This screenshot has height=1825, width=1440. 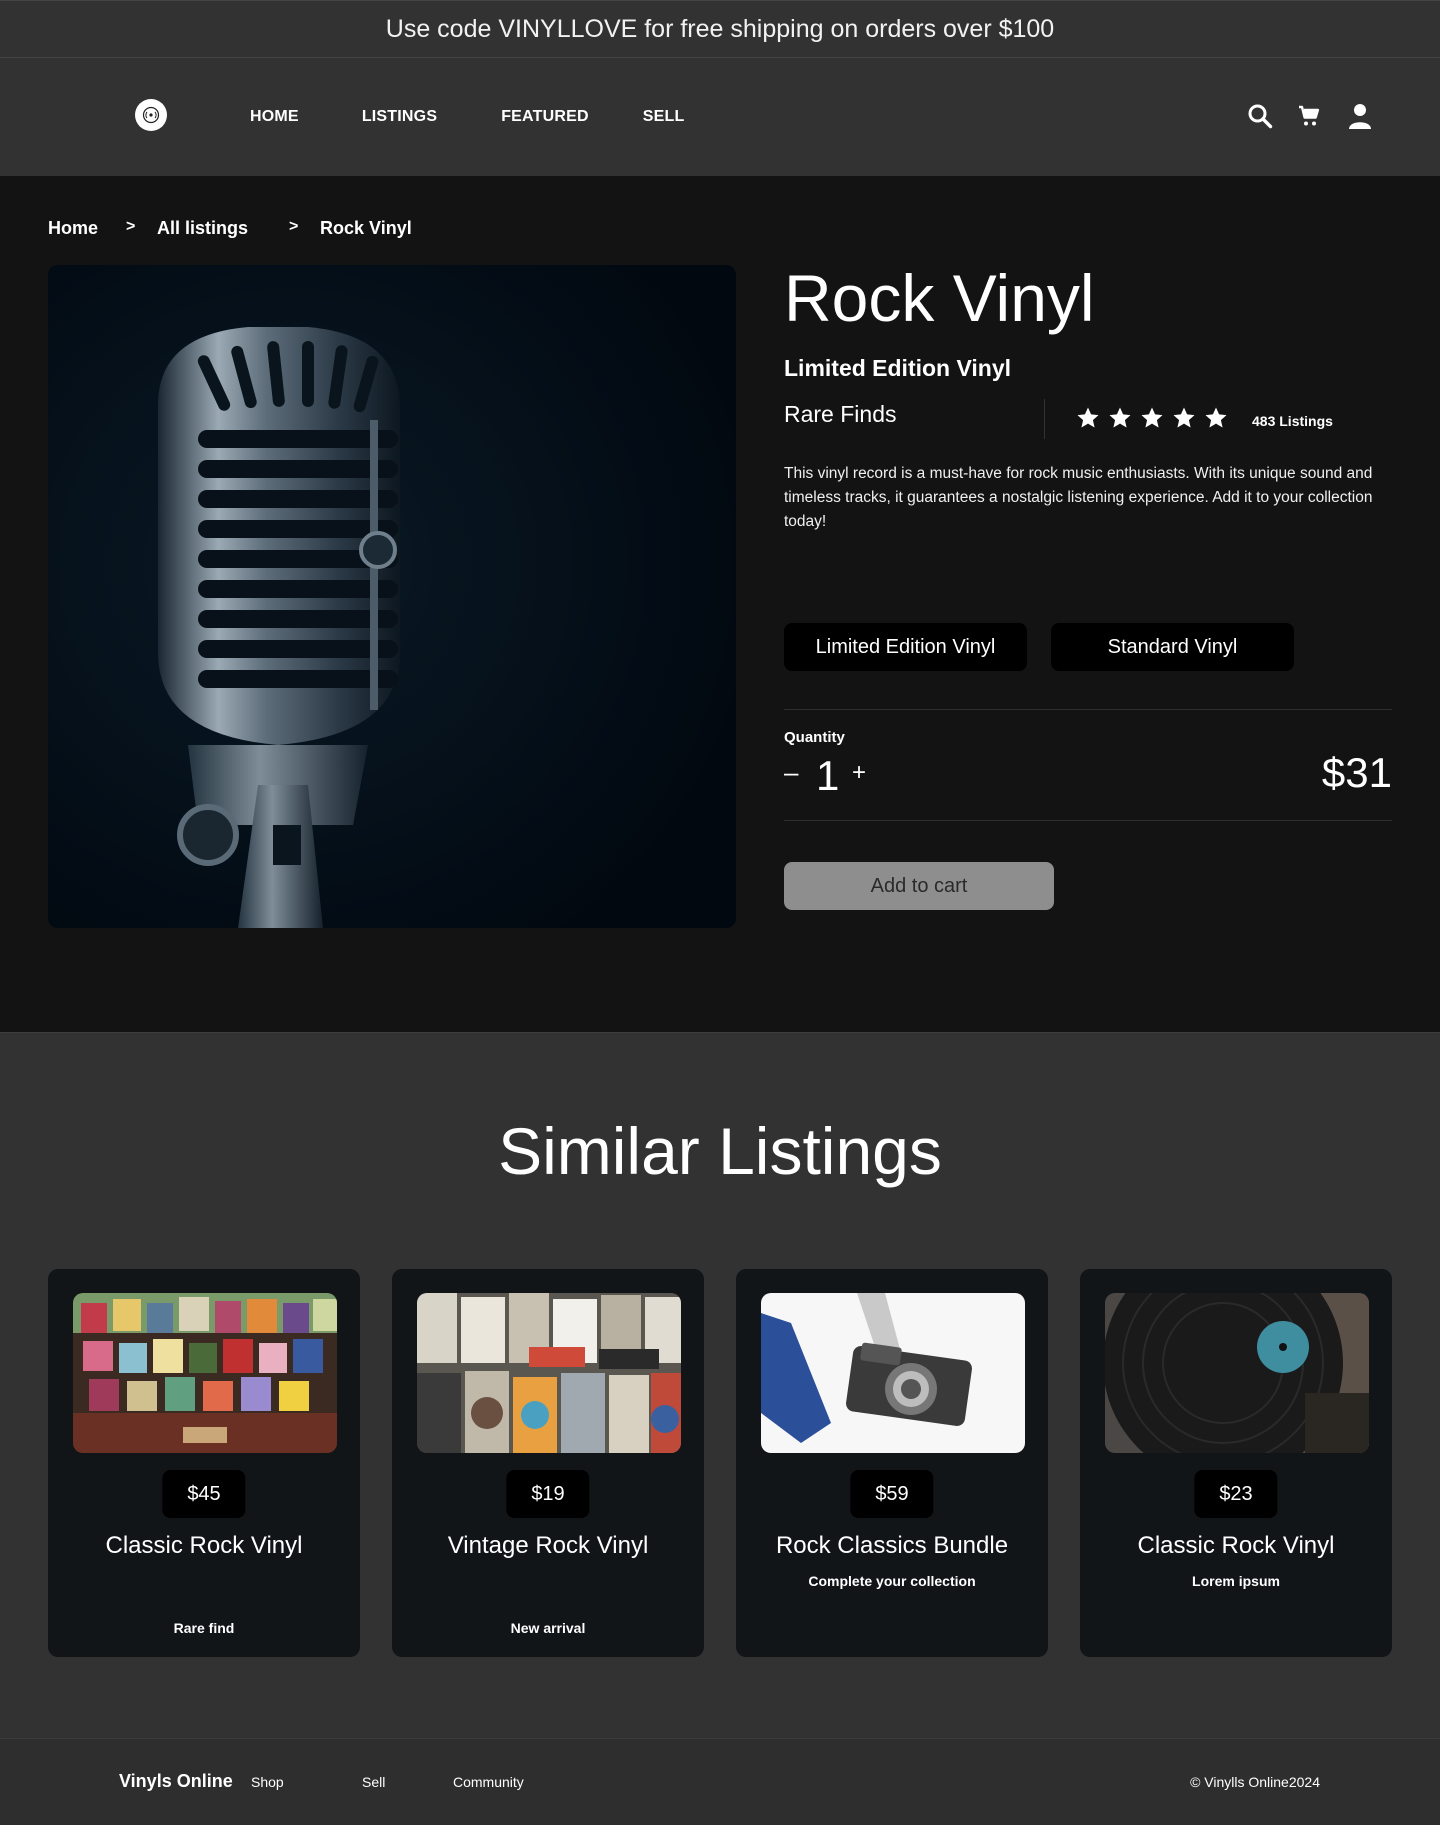 What do you see at coordinates (720, 1151) in the screenshot?
I see `similar-listings-title: Similar Listings` at bounding box center [720, 1151].